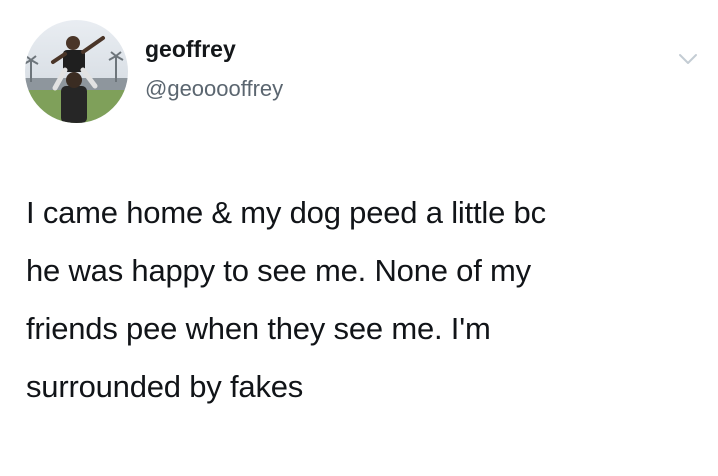  I want to click on avatar, so click(76, 71).